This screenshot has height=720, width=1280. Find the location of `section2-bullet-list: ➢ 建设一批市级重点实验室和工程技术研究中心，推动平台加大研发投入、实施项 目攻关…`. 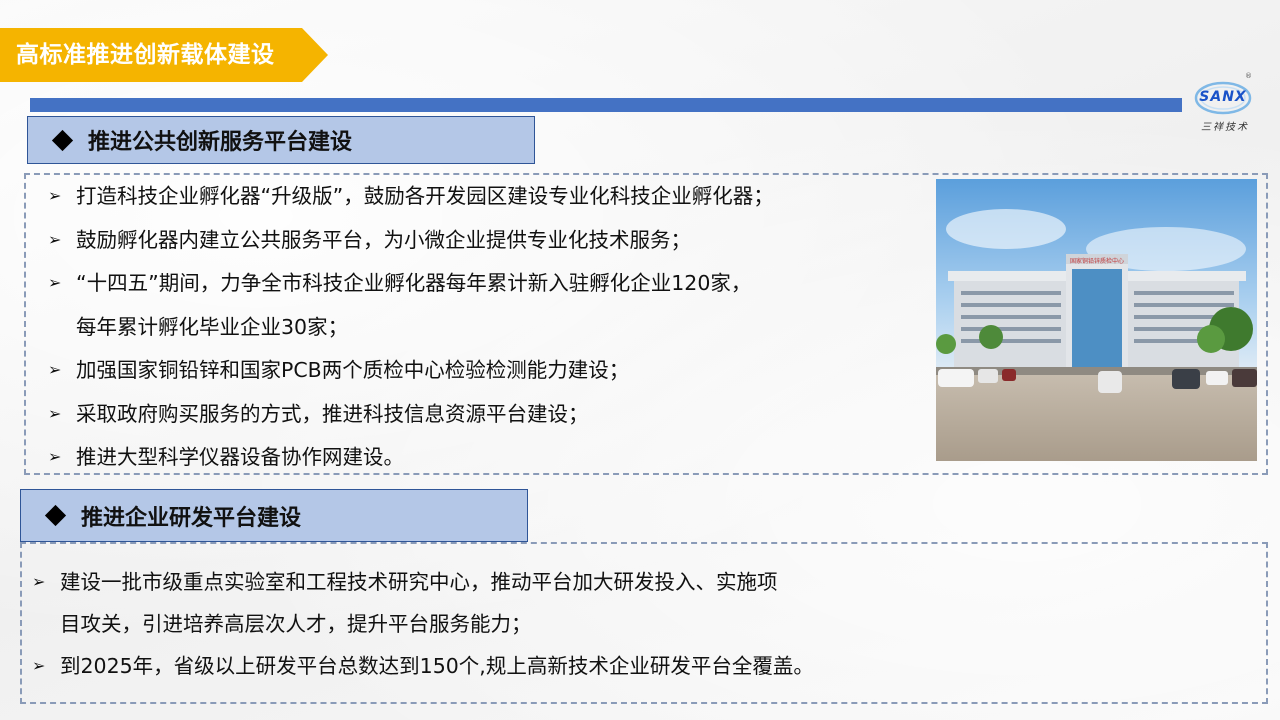

section2-bullet-list: ➢ 建设一批市级重点实验室和工程技术研究中心，推动平台加大研发投入、实施项 目攻关… is located at coordinates (423, 626).